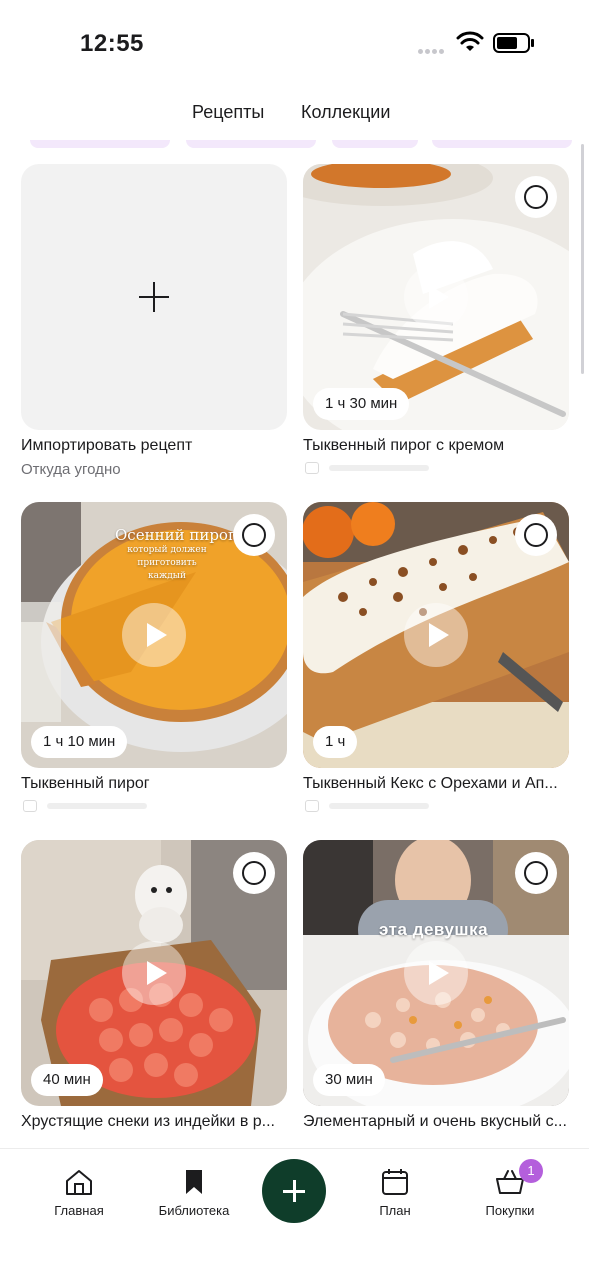 The image size is (589, 1280). What do you see at coordinates (345, 112) in the screenshot?
I see `tab-collections: Коллекции` at bounding box center [345, 112].